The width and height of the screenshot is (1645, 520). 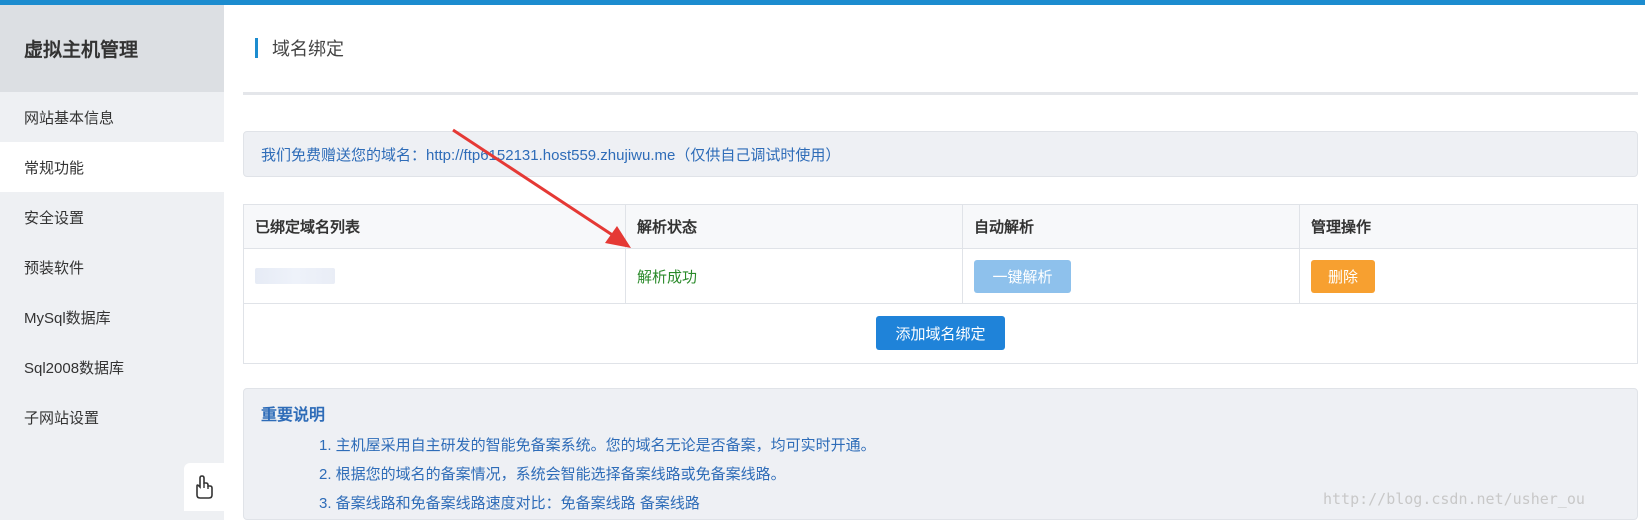 What do you see at coordinates (1131, 276) in the screenshot?
I see `auto-resolve-cell: 一键解析` at bounding box center [1131, 276].